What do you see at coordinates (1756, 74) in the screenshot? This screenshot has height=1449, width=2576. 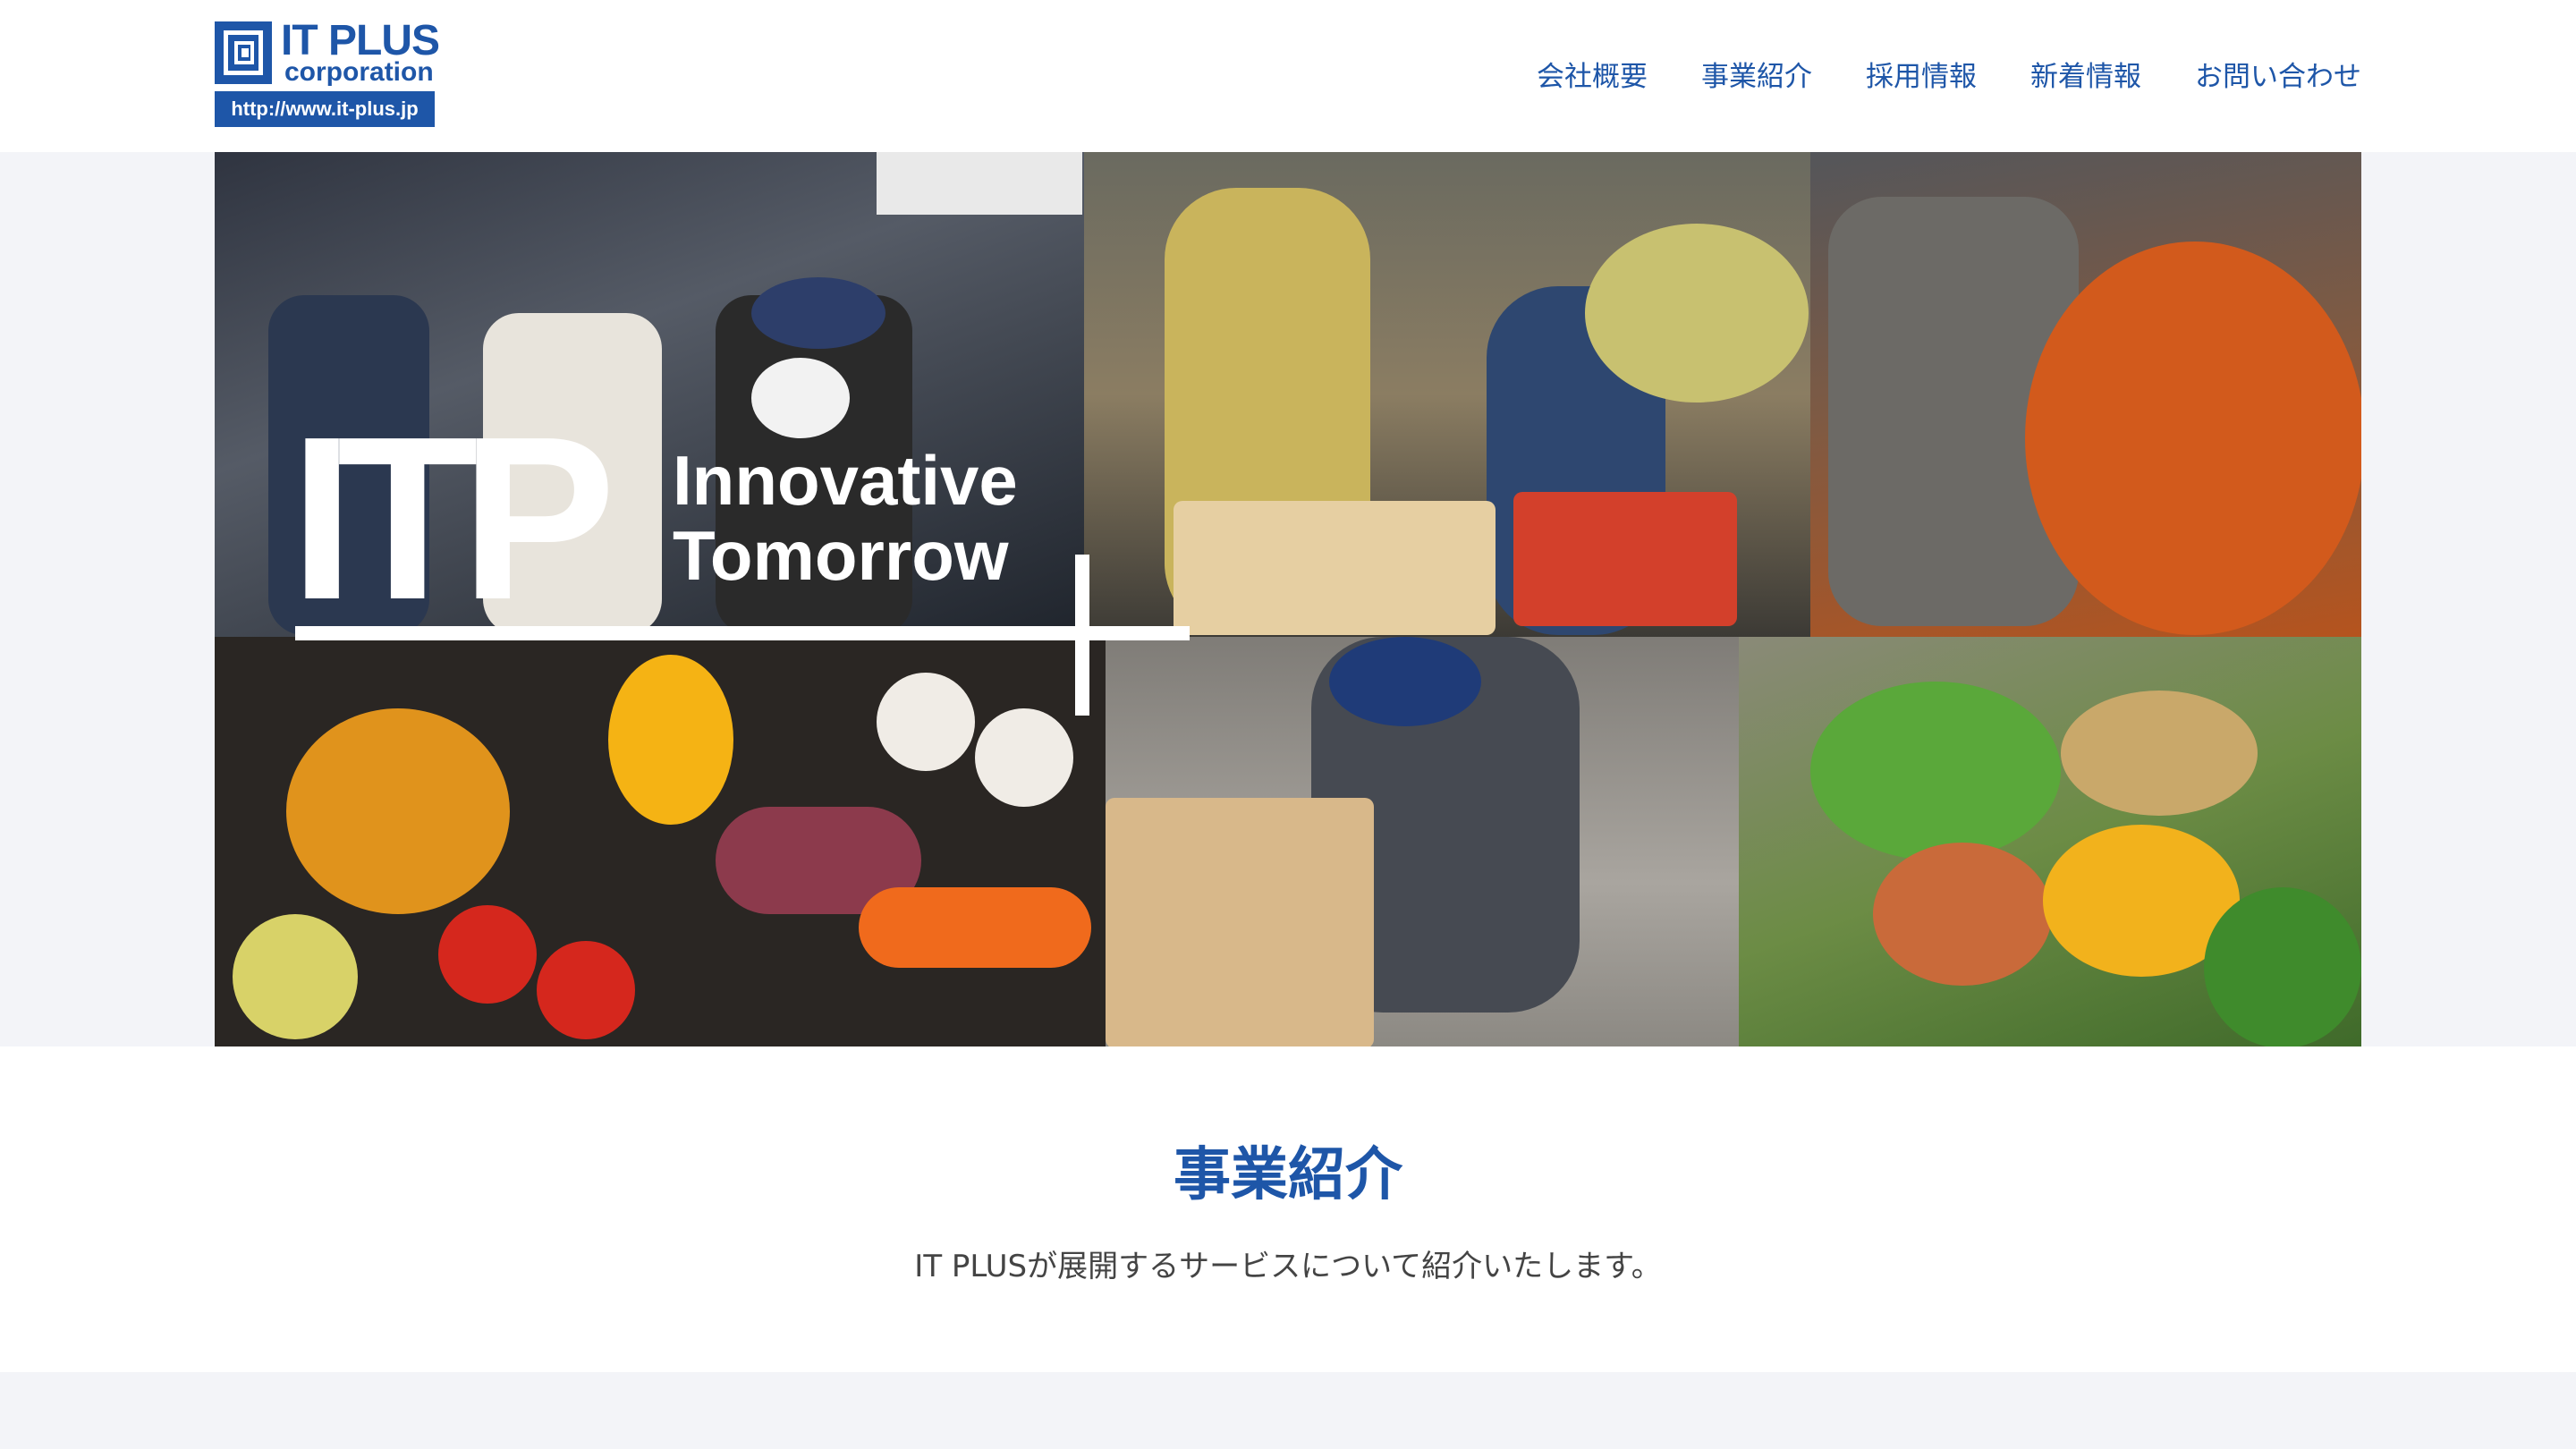 I see `nav-item-business: 事業紹介` at bounding box center [1756, 74].